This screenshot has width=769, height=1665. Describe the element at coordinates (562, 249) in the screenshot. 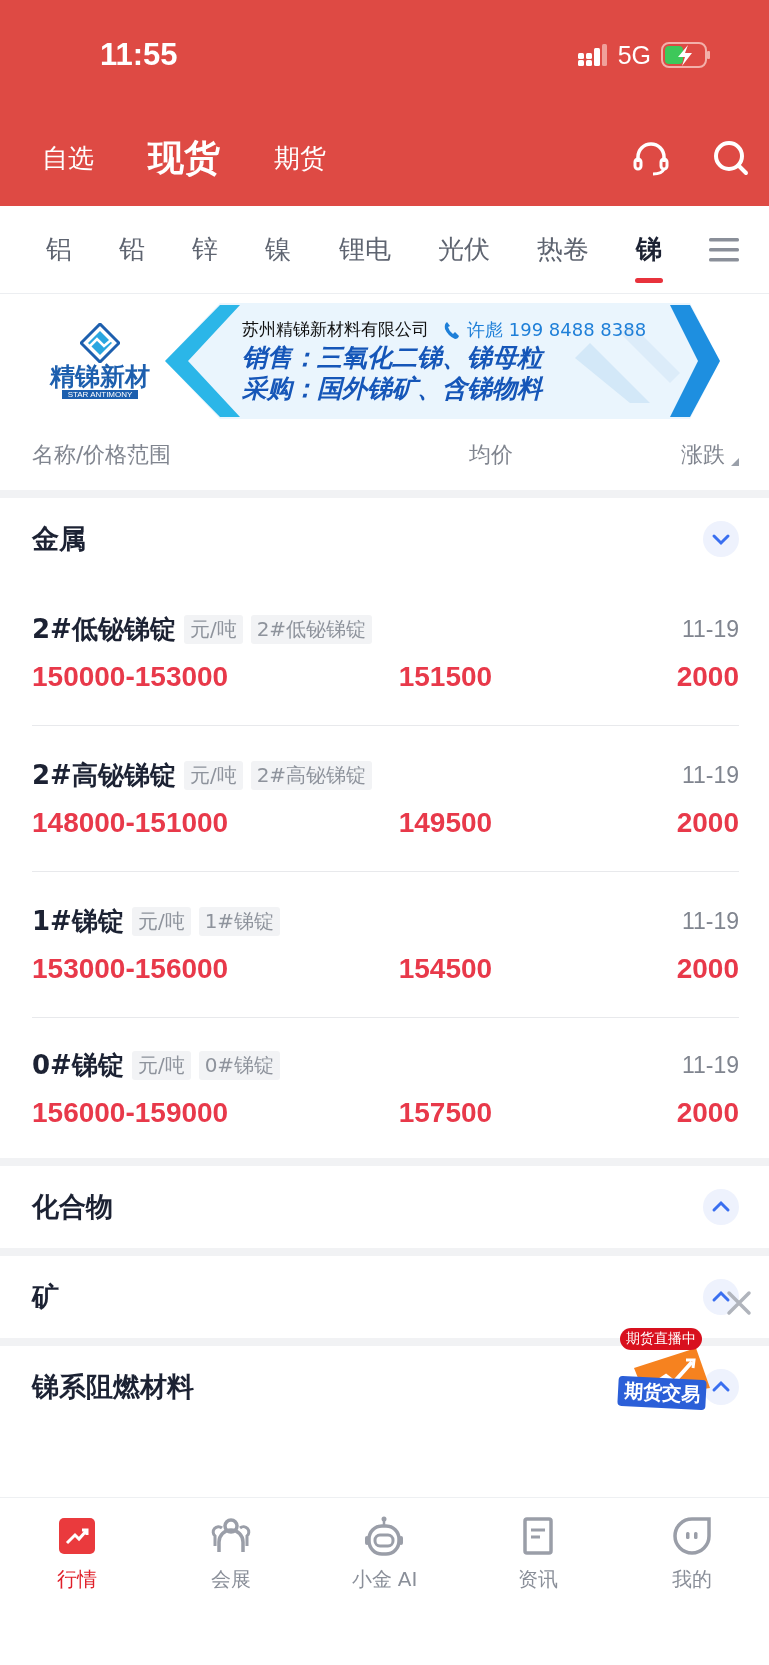

I see `category-tab: 热卷` at that location.